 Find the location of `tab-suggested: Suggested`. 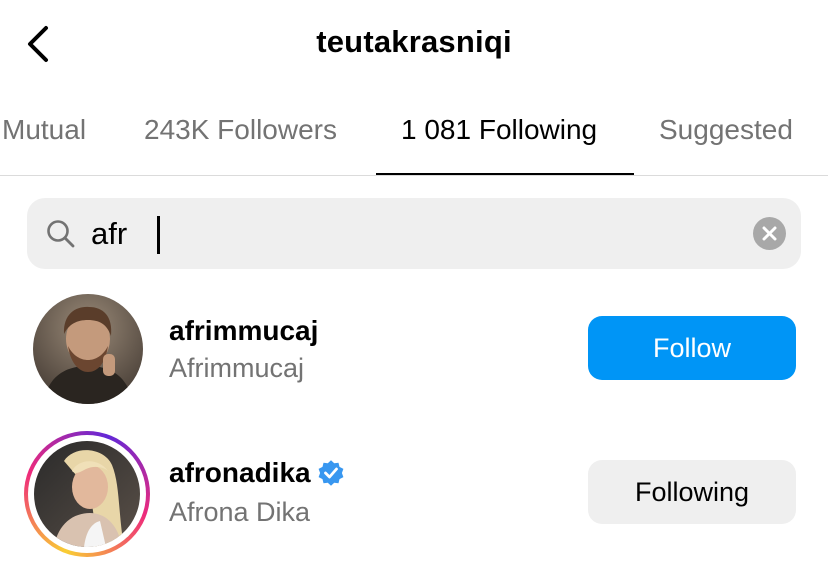

tab-suggested: Suggested is located at coordinates (726, 130).